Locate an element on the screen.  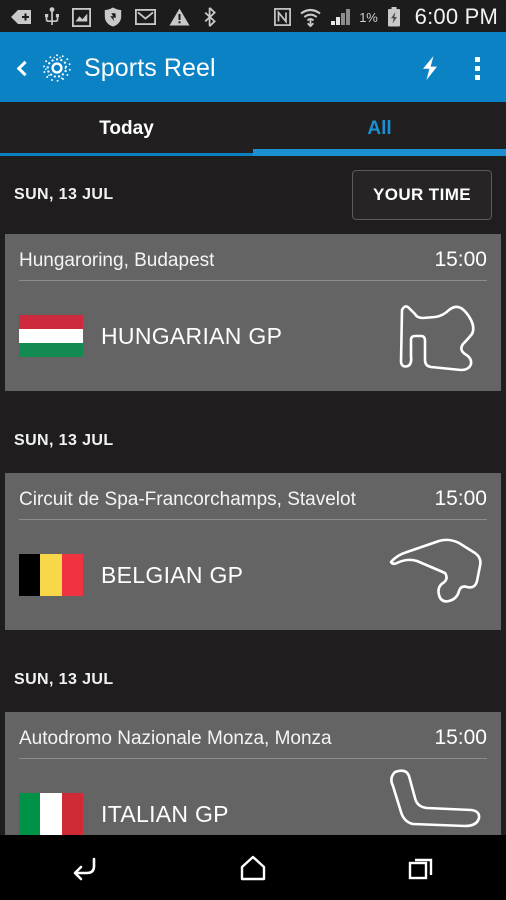
circuit-name: Hungaroring, Budapest is located at coordinates (117, 260).